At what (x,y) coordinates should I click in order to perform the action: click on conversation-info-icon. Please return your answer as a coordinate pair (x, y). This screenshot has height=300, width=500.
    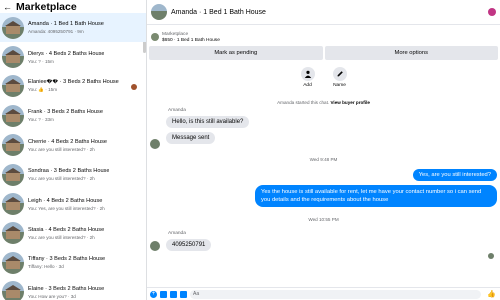
    Looking at the image, I should click on (492, 12).